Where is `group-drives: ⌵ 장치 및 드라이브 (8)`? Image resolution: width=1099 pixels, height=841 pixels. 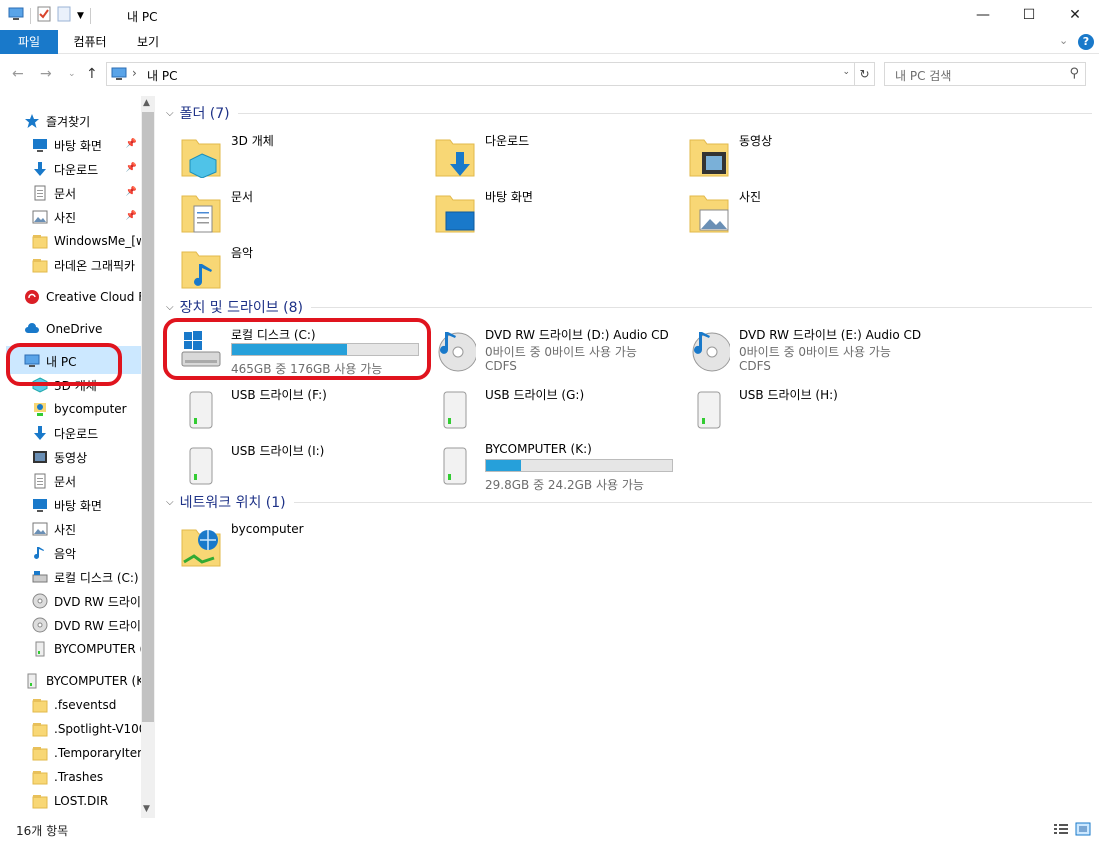
group-drives: ⌵ 장치 및 드라이브 (8) is located at coordinates (627, 307).